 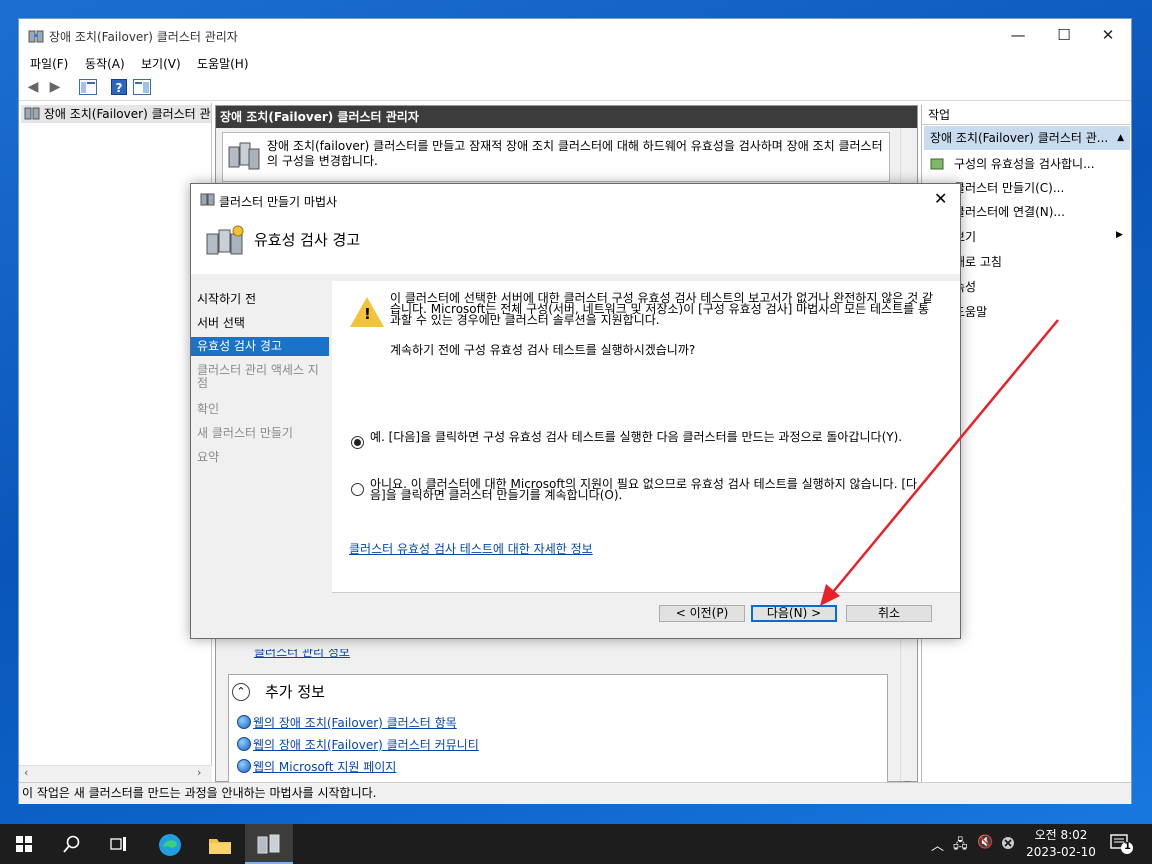 I want to click on menu-file: 파일(F), so click(x=49, y=63).